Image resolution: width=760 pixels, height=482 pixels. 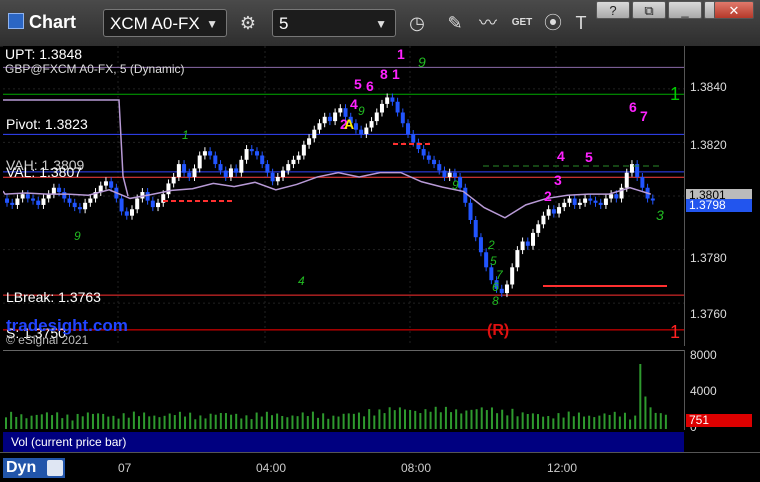 What do you see at coordinates (155, 23) in the screenshot?
I see `symbol-value: XCM A0-FX` at bounding box center [155, 23].